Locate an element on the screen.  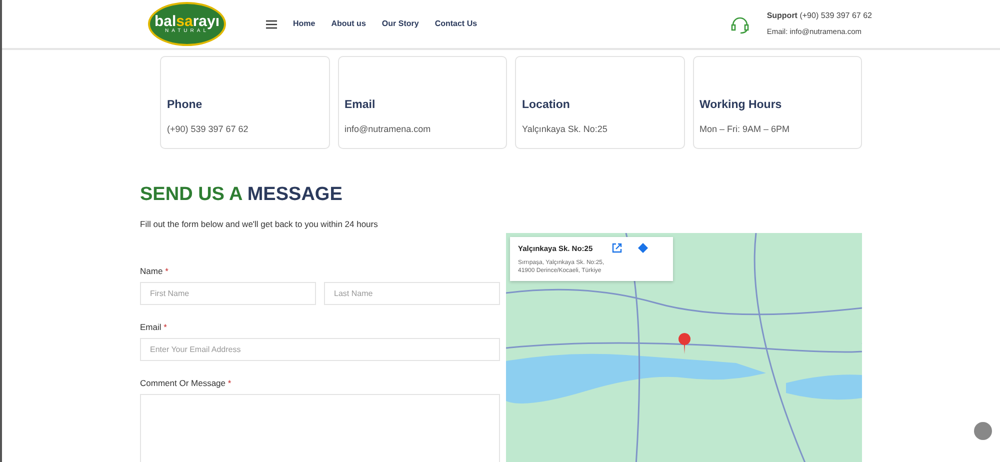
nav-link: Contact Us is located at coordinates (456, 24).